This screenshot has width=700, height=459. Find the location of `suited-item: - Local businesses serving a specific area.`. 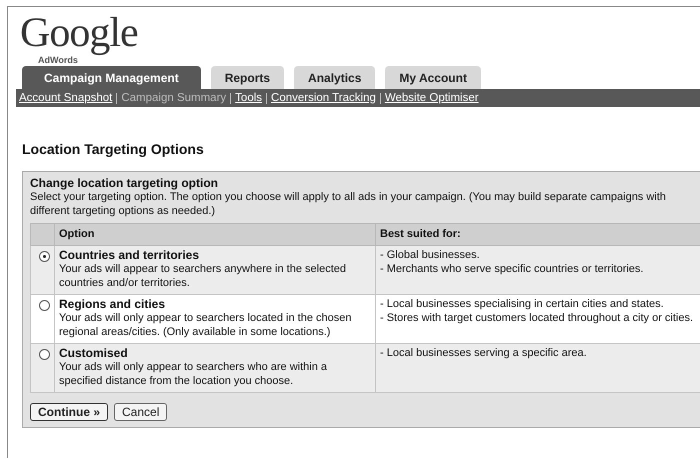

suited-item: - Local businesses serving a specific area. is located at coordinates (484, 353).